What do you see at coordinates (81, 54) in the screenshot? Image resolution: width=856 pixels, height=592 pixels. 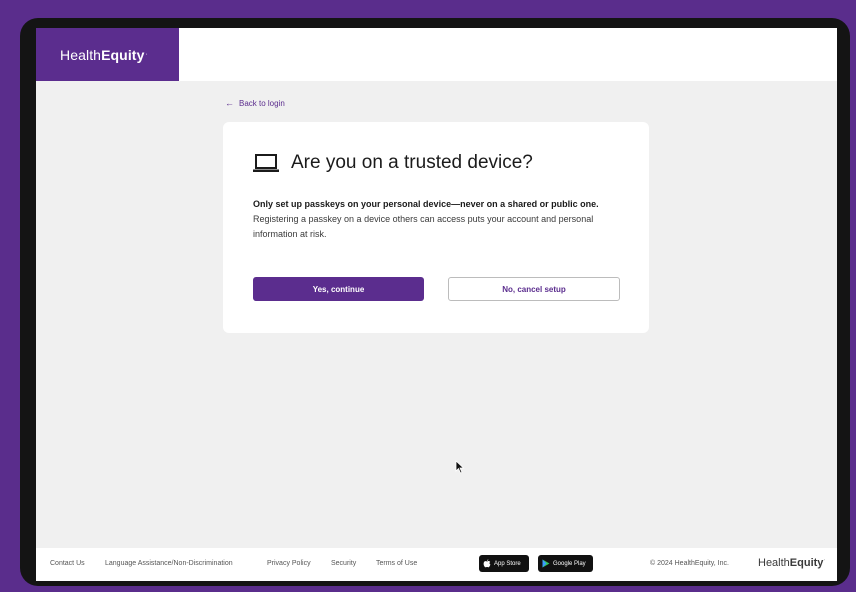 I see `logo-text-regular: Health` at bounding box center [81, 54].